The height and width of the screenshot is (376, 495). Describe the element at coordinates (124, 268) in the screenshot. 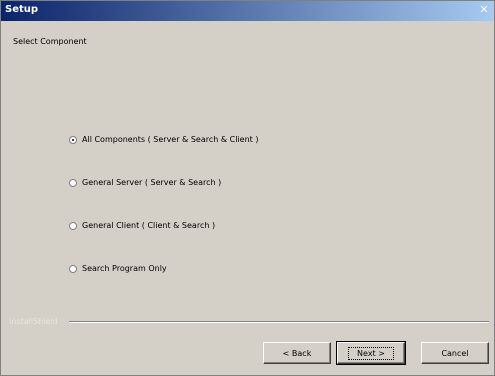

I see `option-label: Search Program Only` at that location.